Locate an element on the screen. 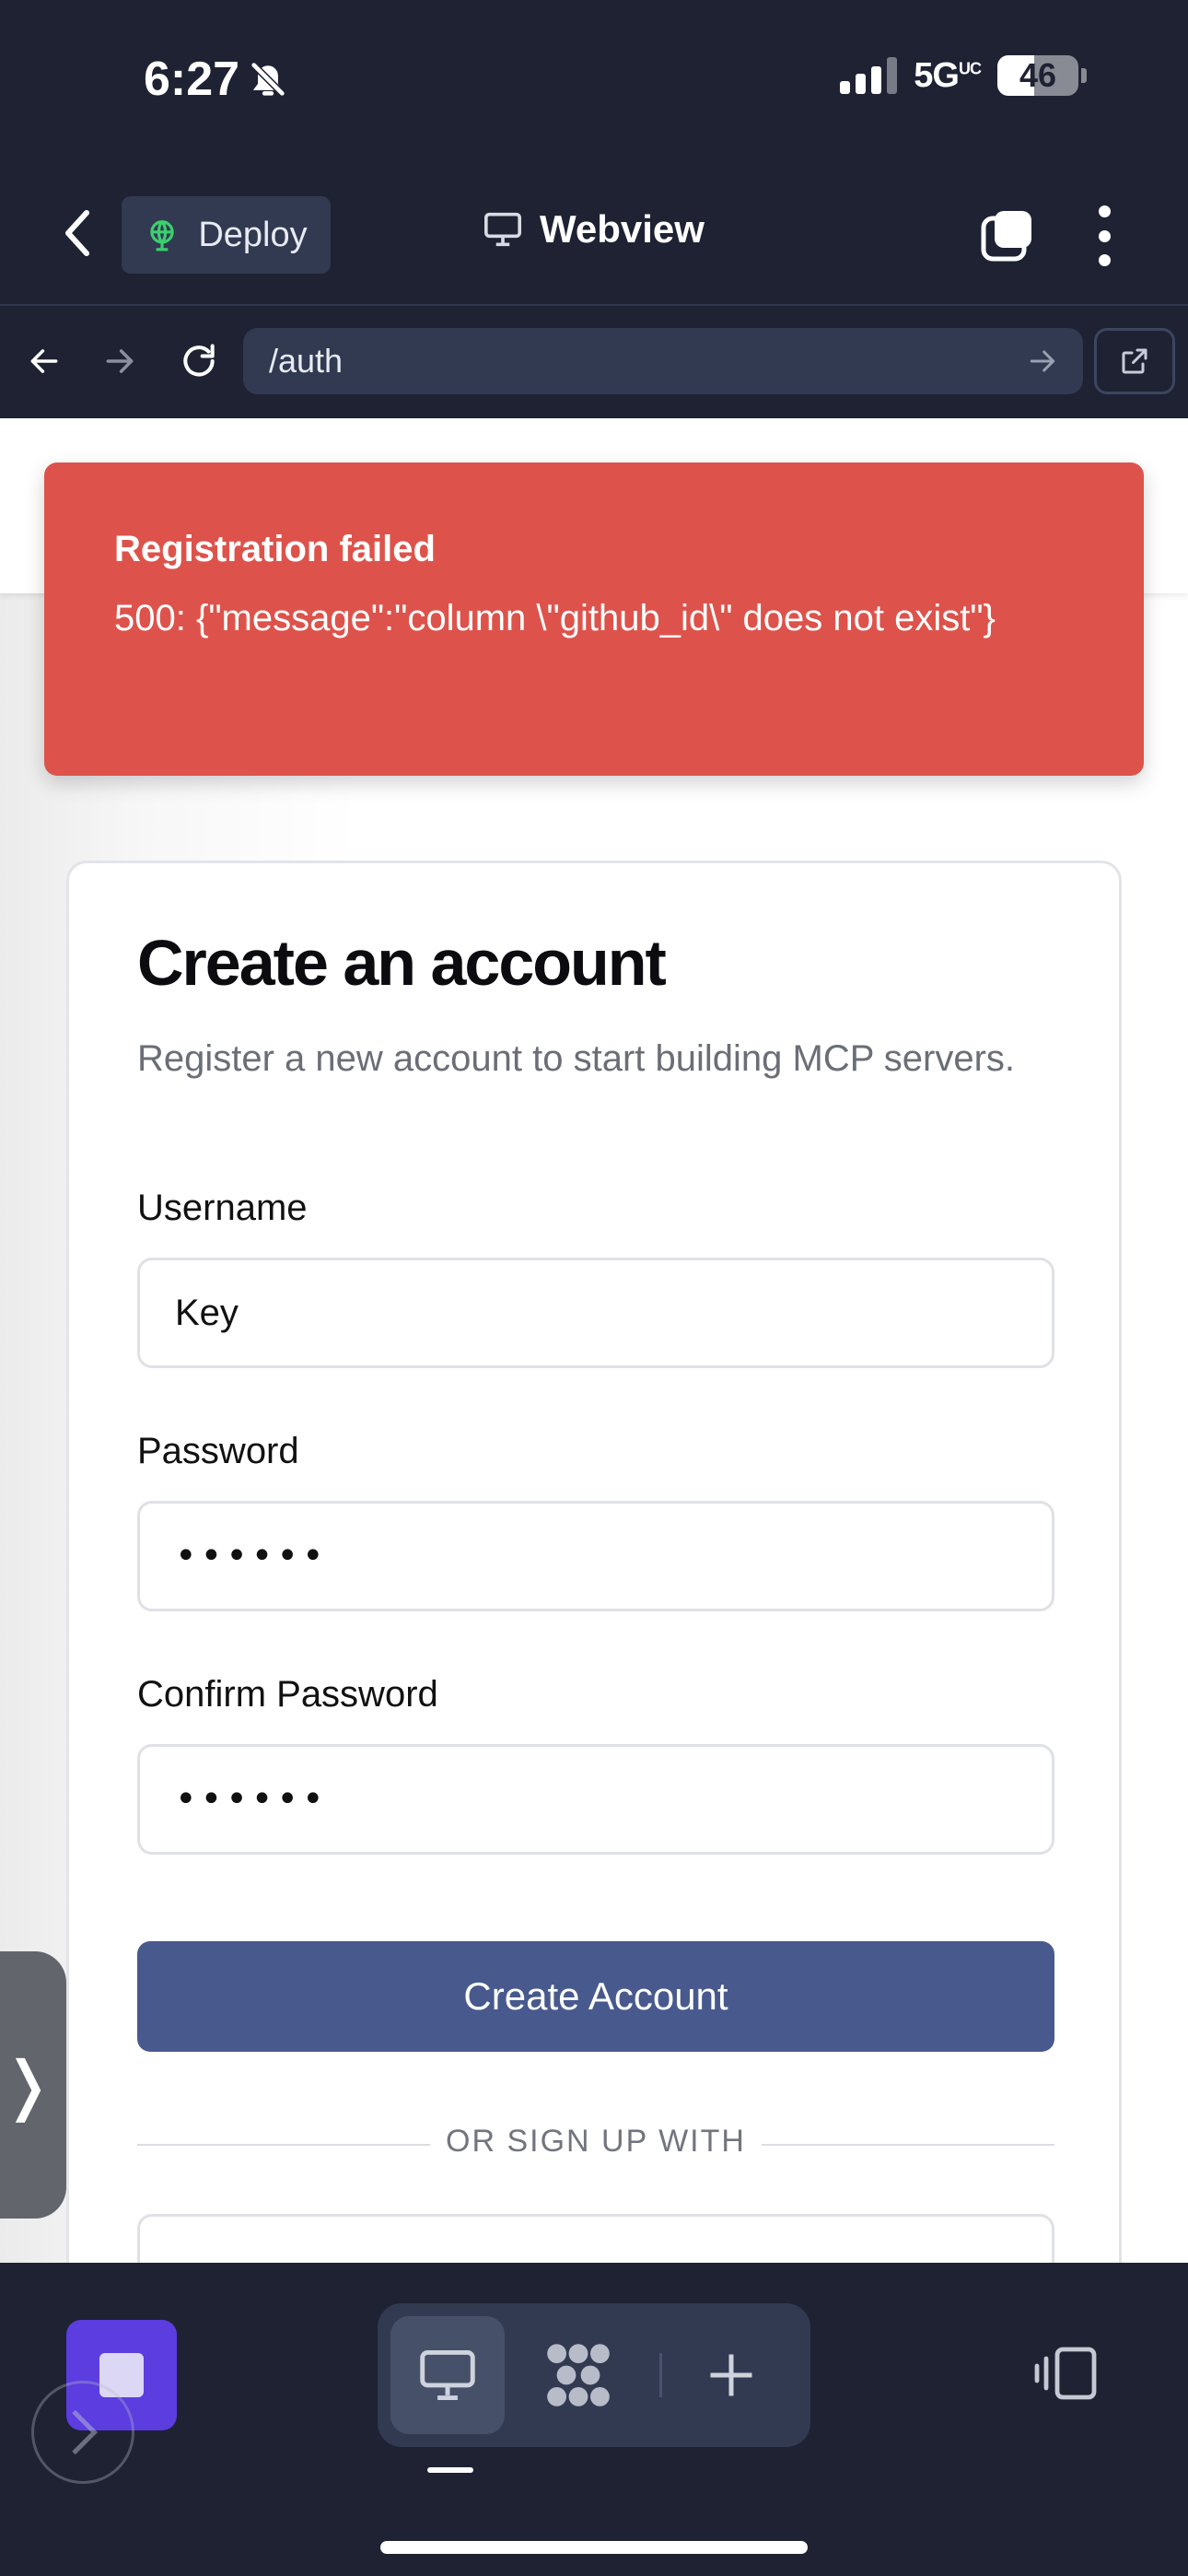 Image resolution: width=1188 pixels, height=2576 pixels. battery-level: 46 is located at coordinates (1038, 75).